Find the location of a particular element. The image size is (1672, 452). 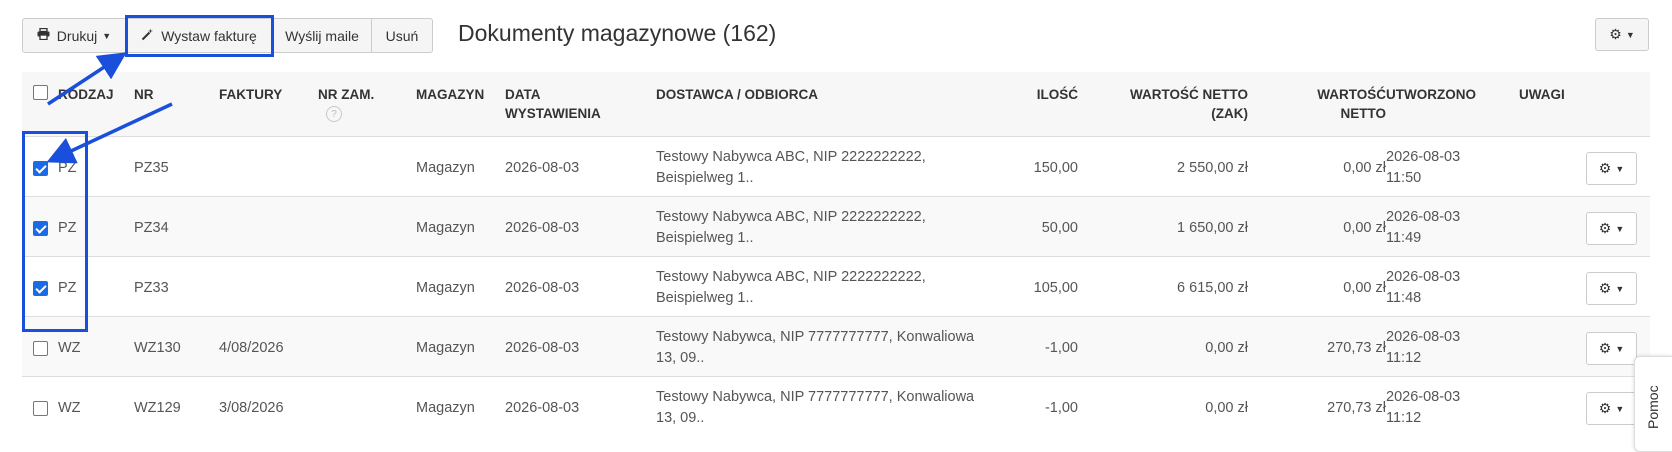

row-created: 2026-08-03 11:49 is located at coordinates (1423, 228).